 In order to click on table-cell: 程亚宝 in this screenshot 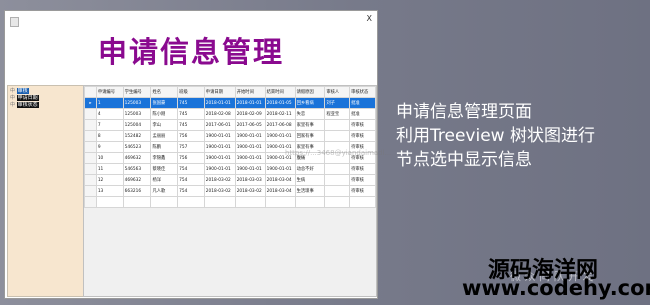, I will do `click(337, 114)`.